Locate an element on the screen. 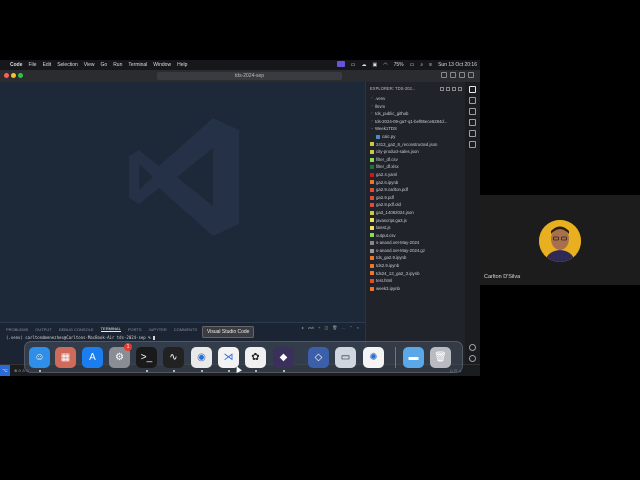  toggle-secondary-sidebar-icon is located at coordinates (462, 75).